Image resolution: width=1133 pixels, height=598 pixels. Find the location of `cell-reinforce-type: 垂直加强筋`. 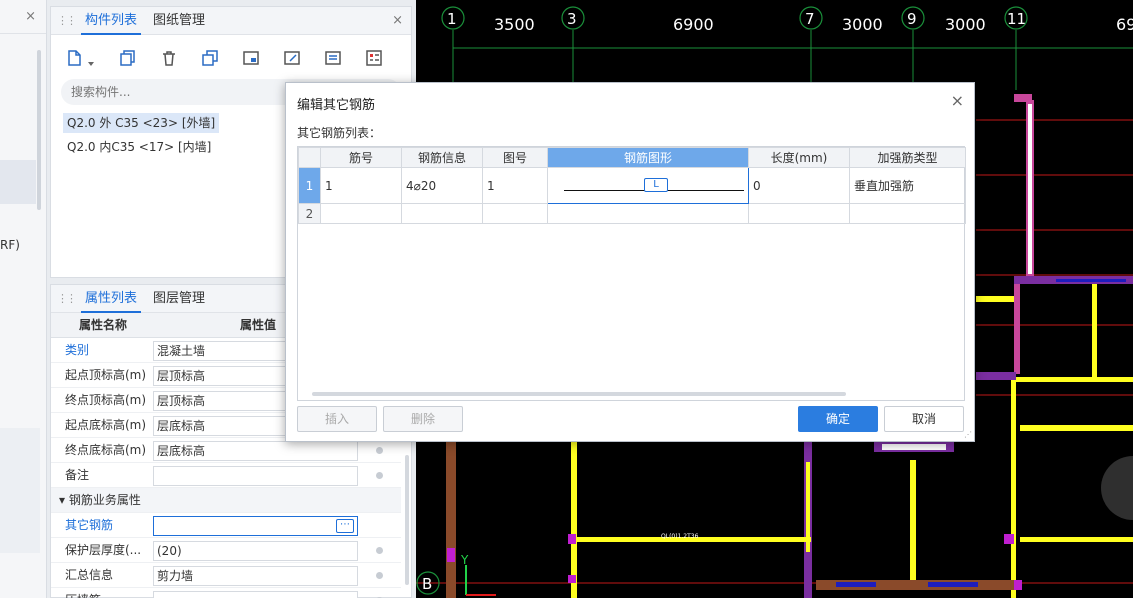

cell-reinforce-type: 垂直加强筋 is located at coordinates (907, 185).